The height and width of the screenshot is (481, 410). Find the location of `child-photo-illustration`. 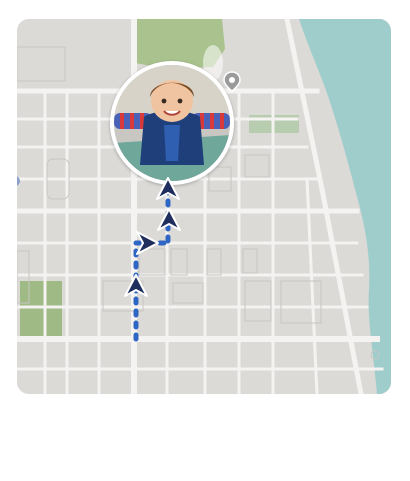

child-photo-illustration is located at coordinates (172, 123).